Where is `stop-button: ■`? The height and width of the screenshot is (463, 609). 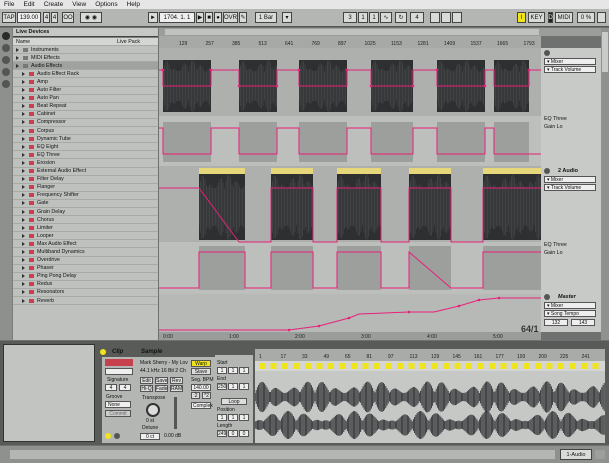 stop-button: ■ is located at coordinates (209, 17).